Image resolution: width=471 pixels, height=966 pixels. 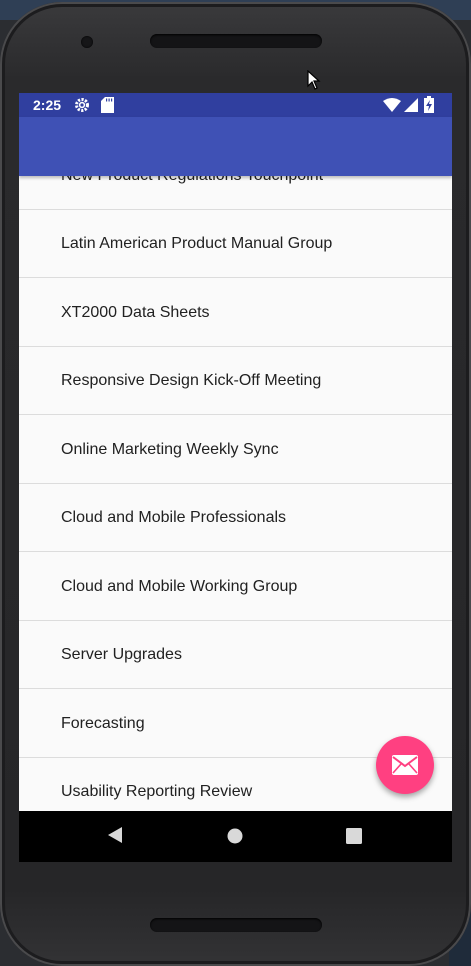 I want to click on earpiece-speaker, so click(x=236, y=41).